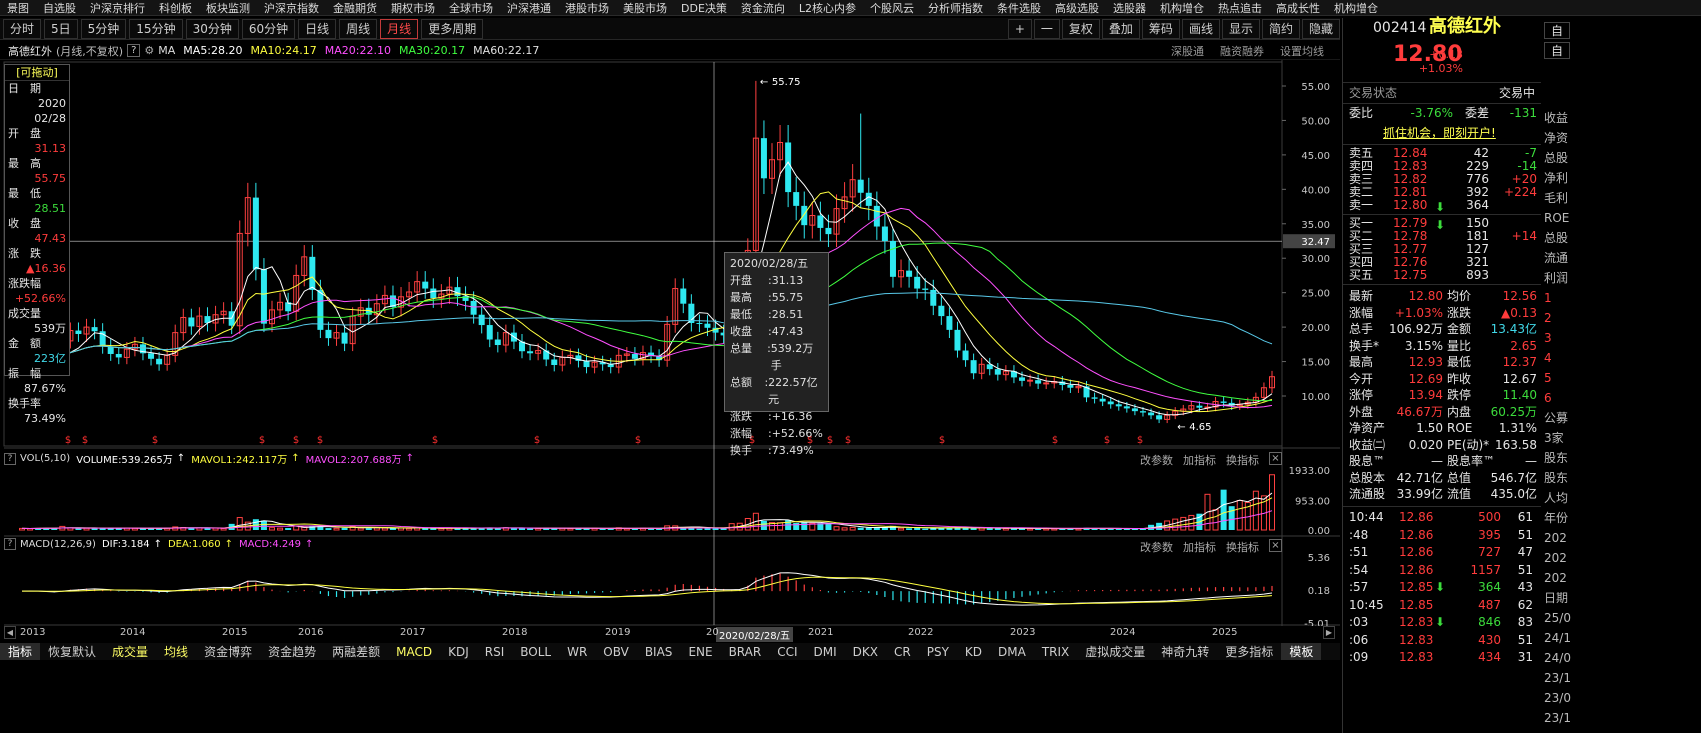 This screenshot has height=733, width=1701. I want to click on menu-item: 美股市场, so click(645, 7).